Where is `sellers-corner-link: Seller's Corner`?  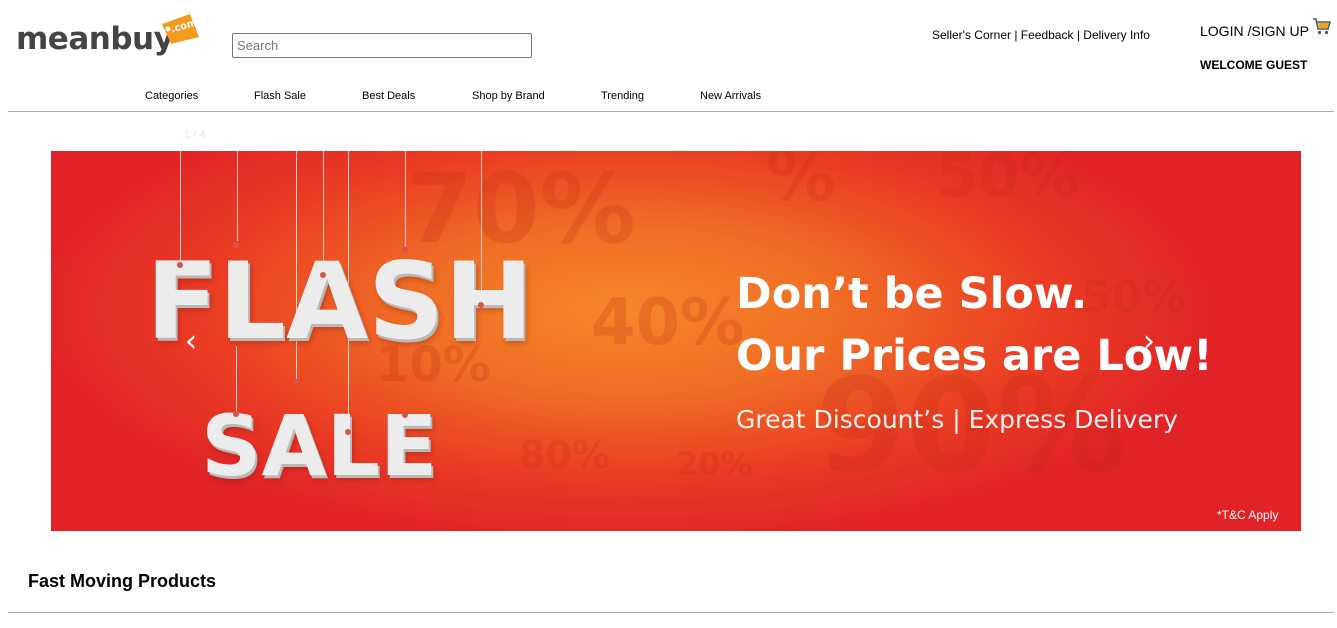 sellers-corner-link: Seller's Corner is located at coordinates (971, 35).